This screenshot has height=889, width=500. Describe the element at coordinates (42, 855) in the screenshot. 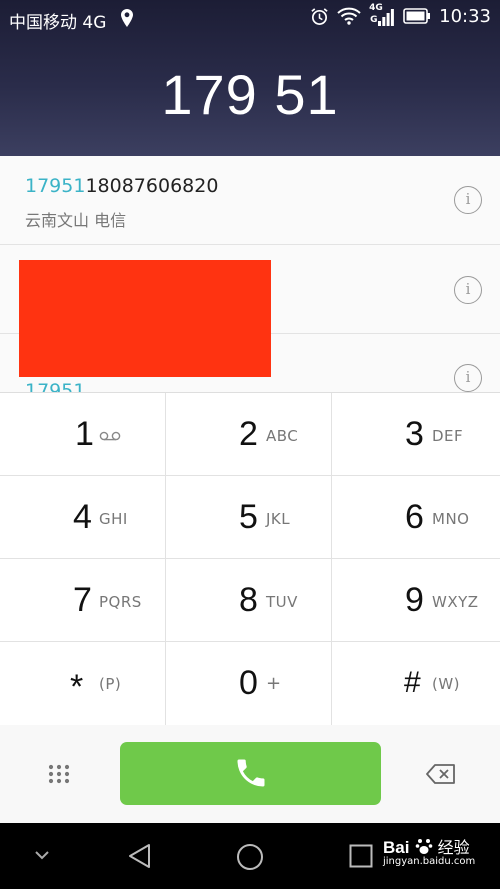

I see `chevron-down-icon` at that location.